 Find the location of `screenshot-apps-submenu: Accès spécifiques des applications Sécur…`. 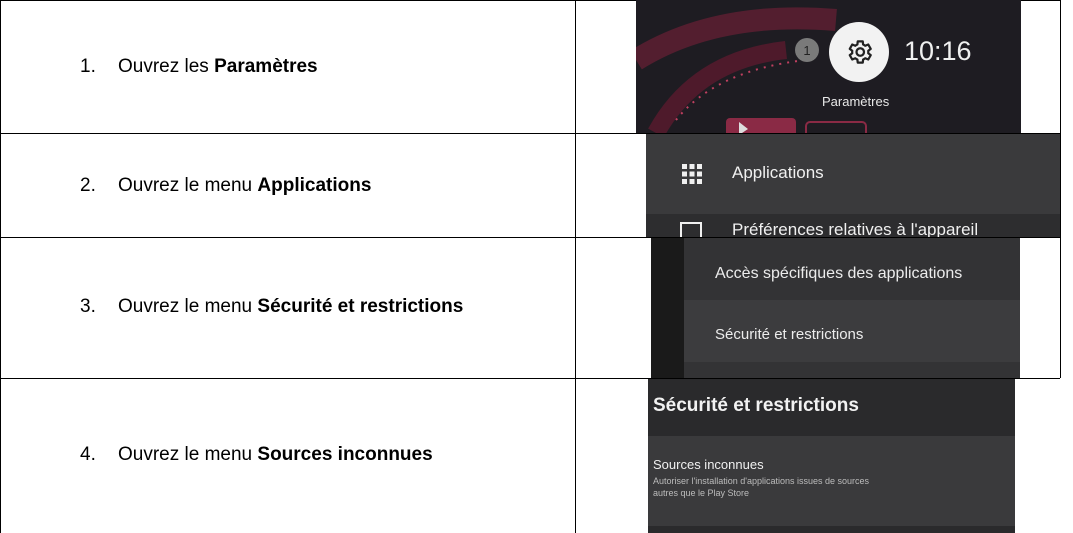

screenshot-apps-submenu: Accès spécifiques des applications Sécur… is located at coordinates (835, 308).